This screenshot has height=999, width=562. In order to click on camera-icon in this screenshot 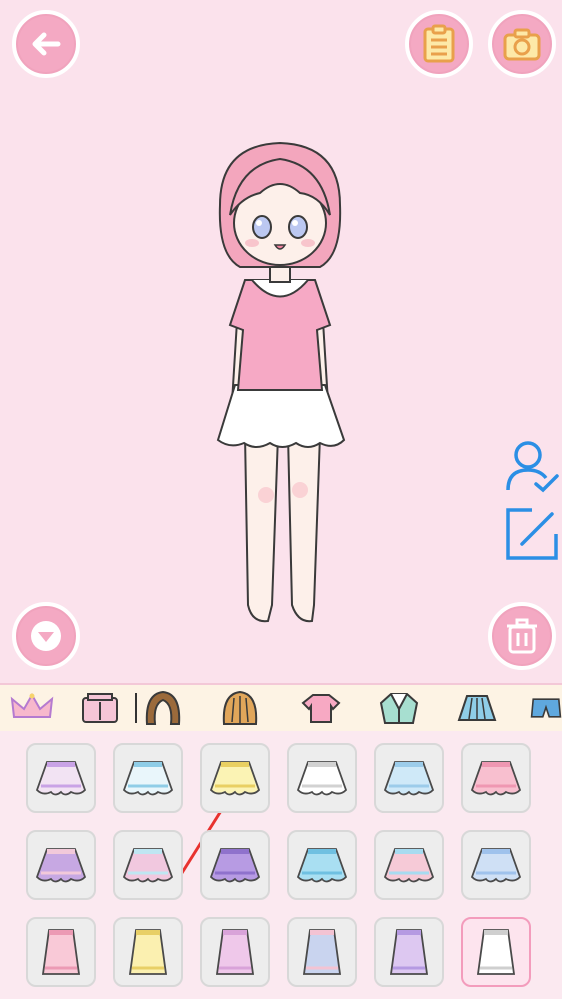, I will do `click(522, 44)`.